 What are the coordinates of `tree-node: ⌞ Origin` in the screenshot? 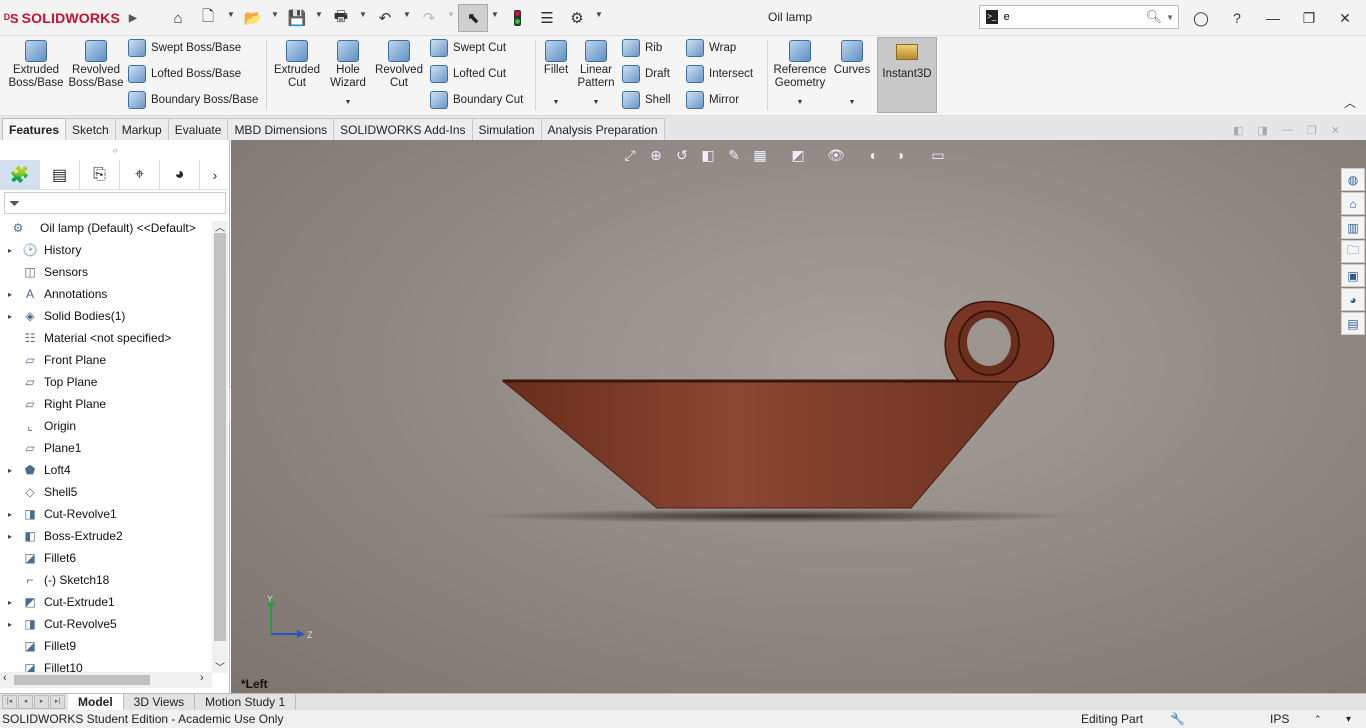 It's located at (106, 426).